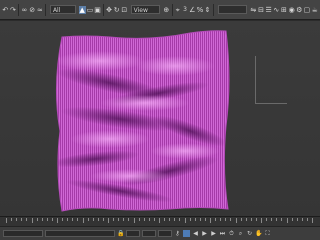 This screenshot has width=320, height=240. I want to click on named-selection-set-dropdown, so click(232, 9).